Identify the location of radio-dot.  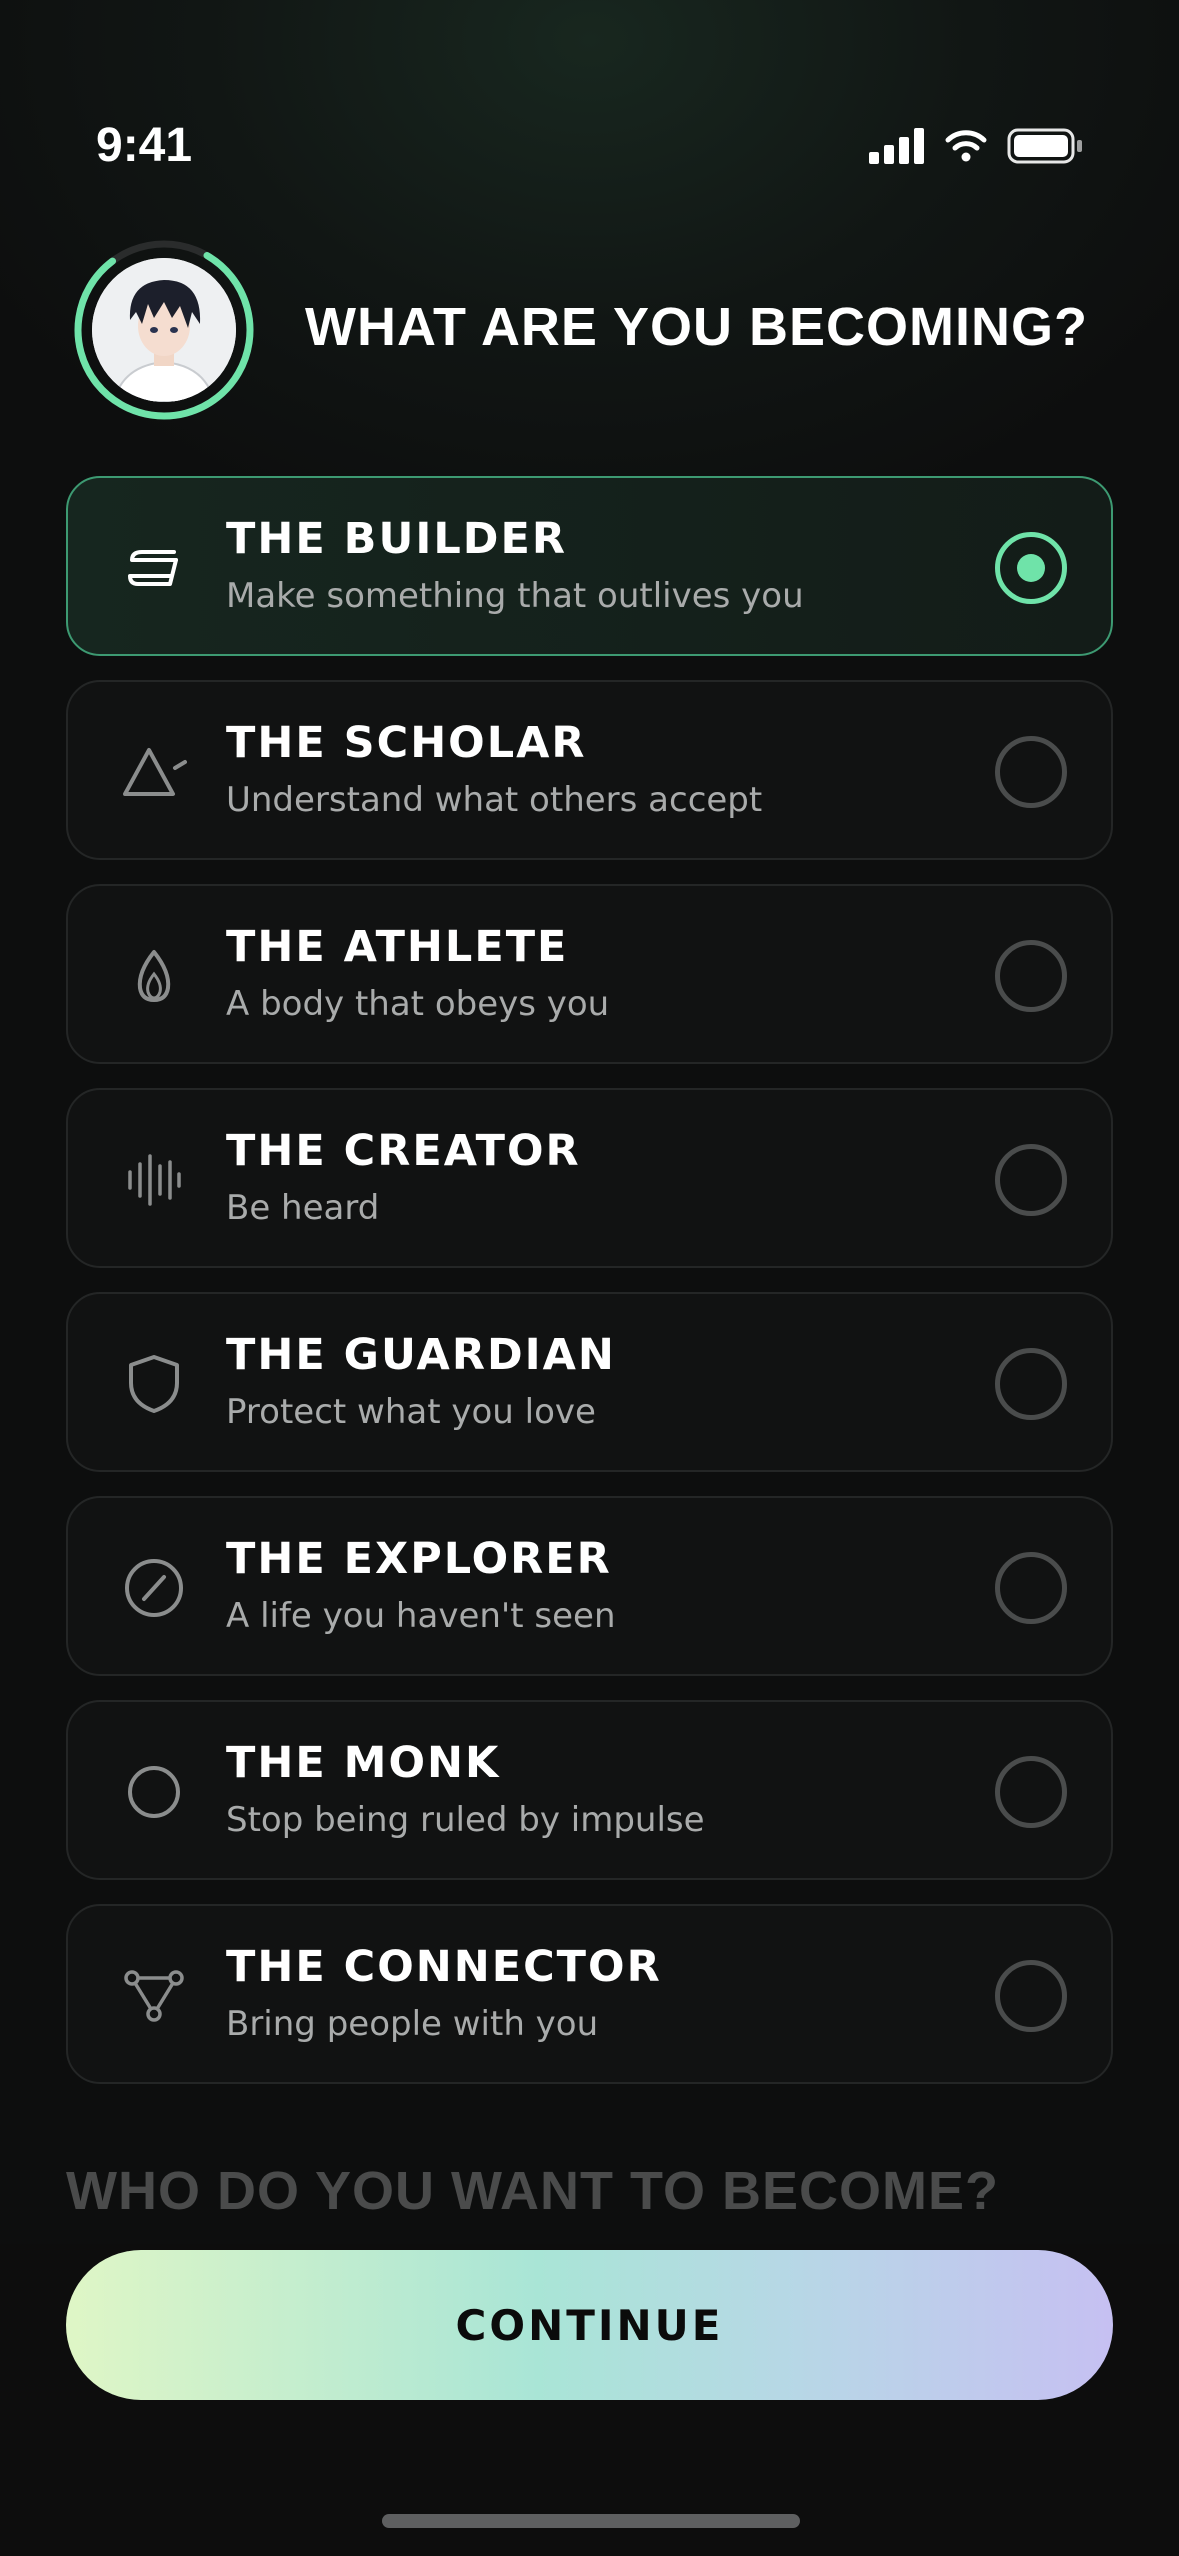
(1031, 568).